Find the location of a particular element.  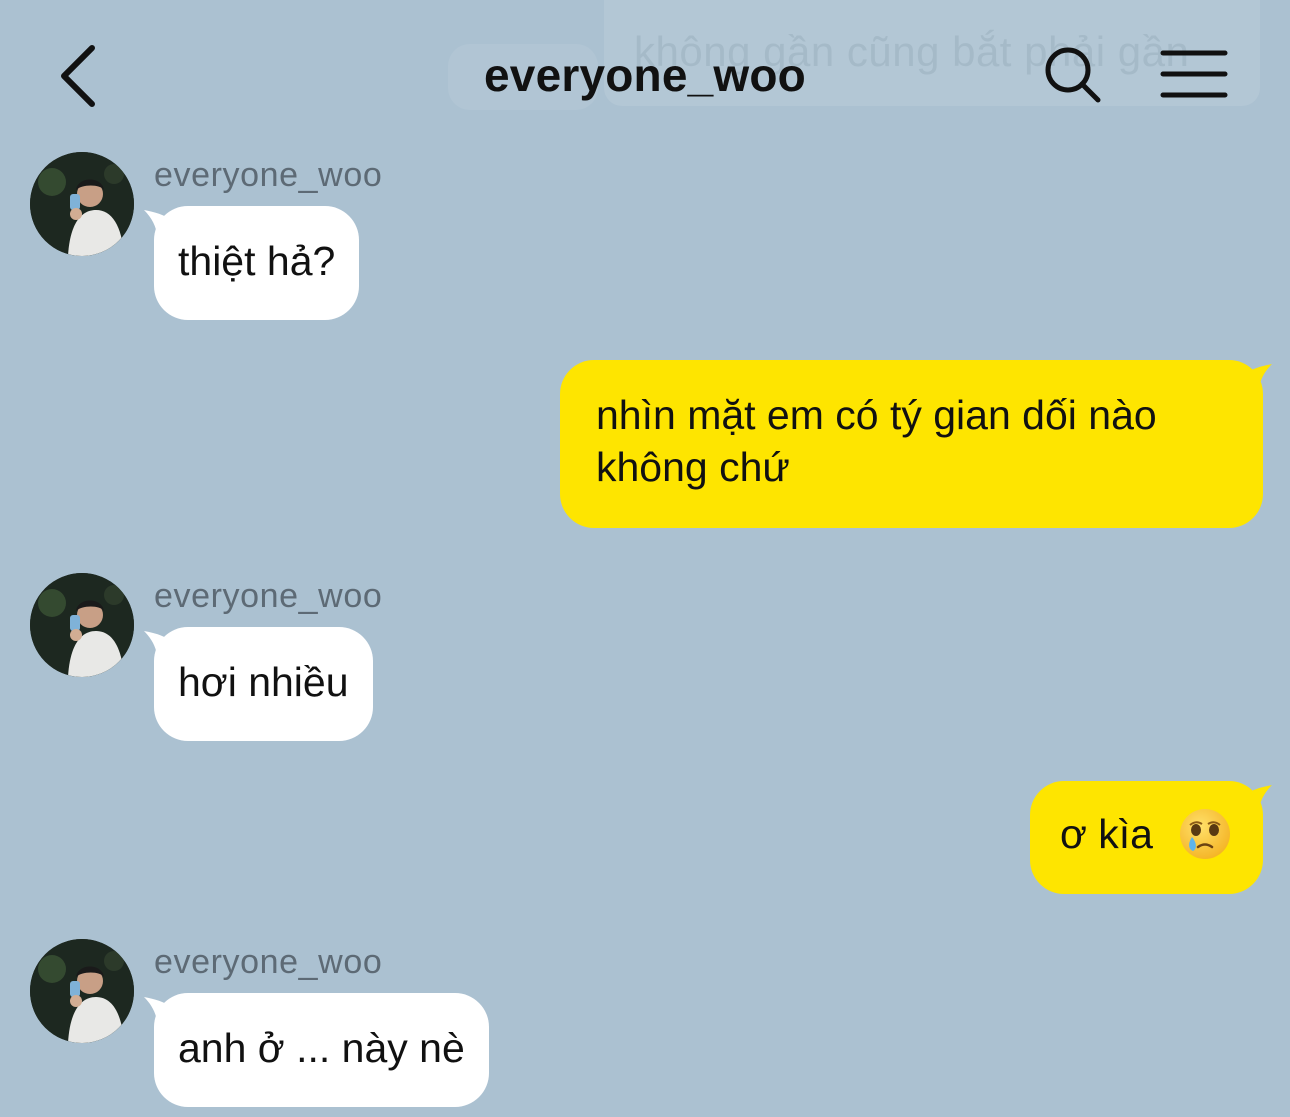

hamburger-menu-icon is located at coordinates (1194, 74).